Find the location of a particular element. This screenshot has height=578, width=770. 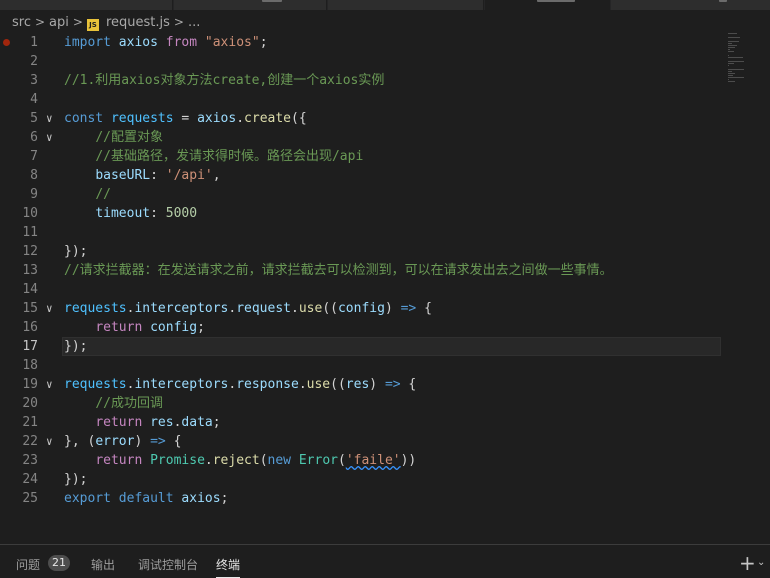

code-line: 3 //1.利用axios对象方法create,创建一个axios实例 is located at coordinates (385, 80).